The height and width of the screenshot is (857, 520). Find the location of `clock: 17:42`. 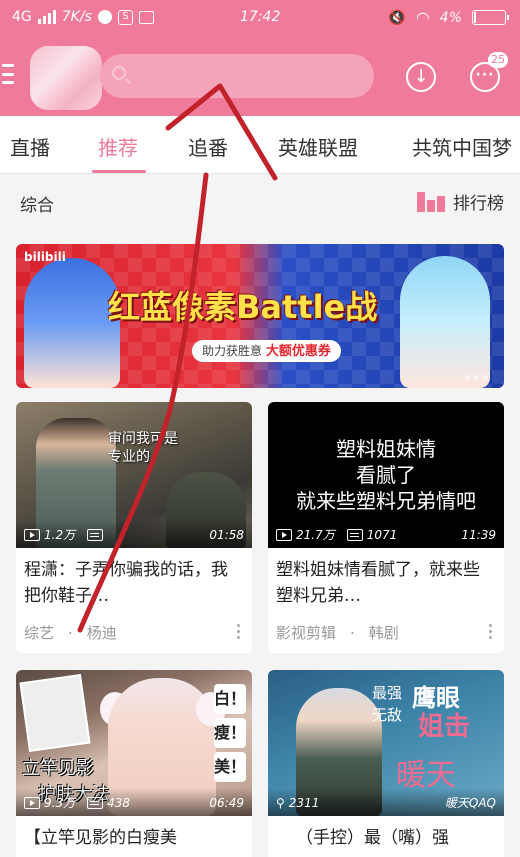

clock: 17:42 is located at coordinates (260, 17).